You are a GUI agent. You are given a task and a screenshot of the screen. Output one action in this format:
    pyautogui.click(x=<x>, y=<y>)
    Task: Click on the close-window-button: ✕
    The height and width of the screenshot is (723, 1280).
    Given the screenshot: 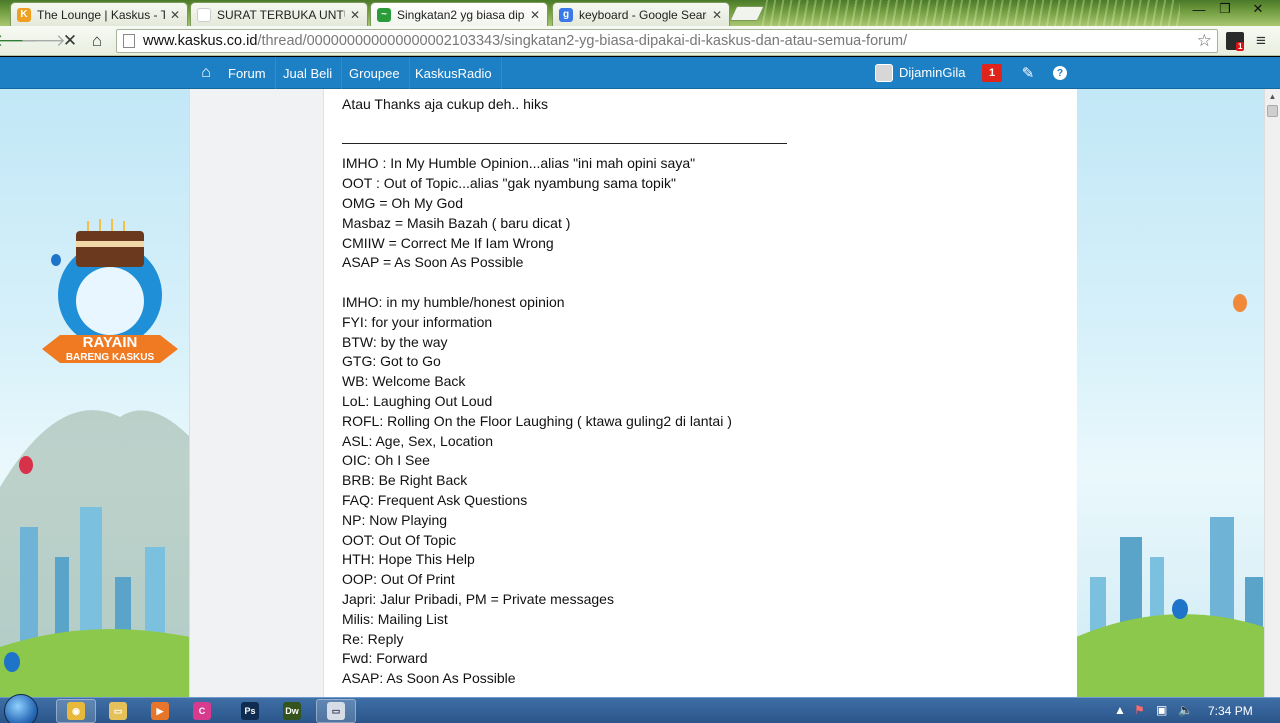 What is the action you would take?
    pyautogui.click(x=1258, y=9)
    